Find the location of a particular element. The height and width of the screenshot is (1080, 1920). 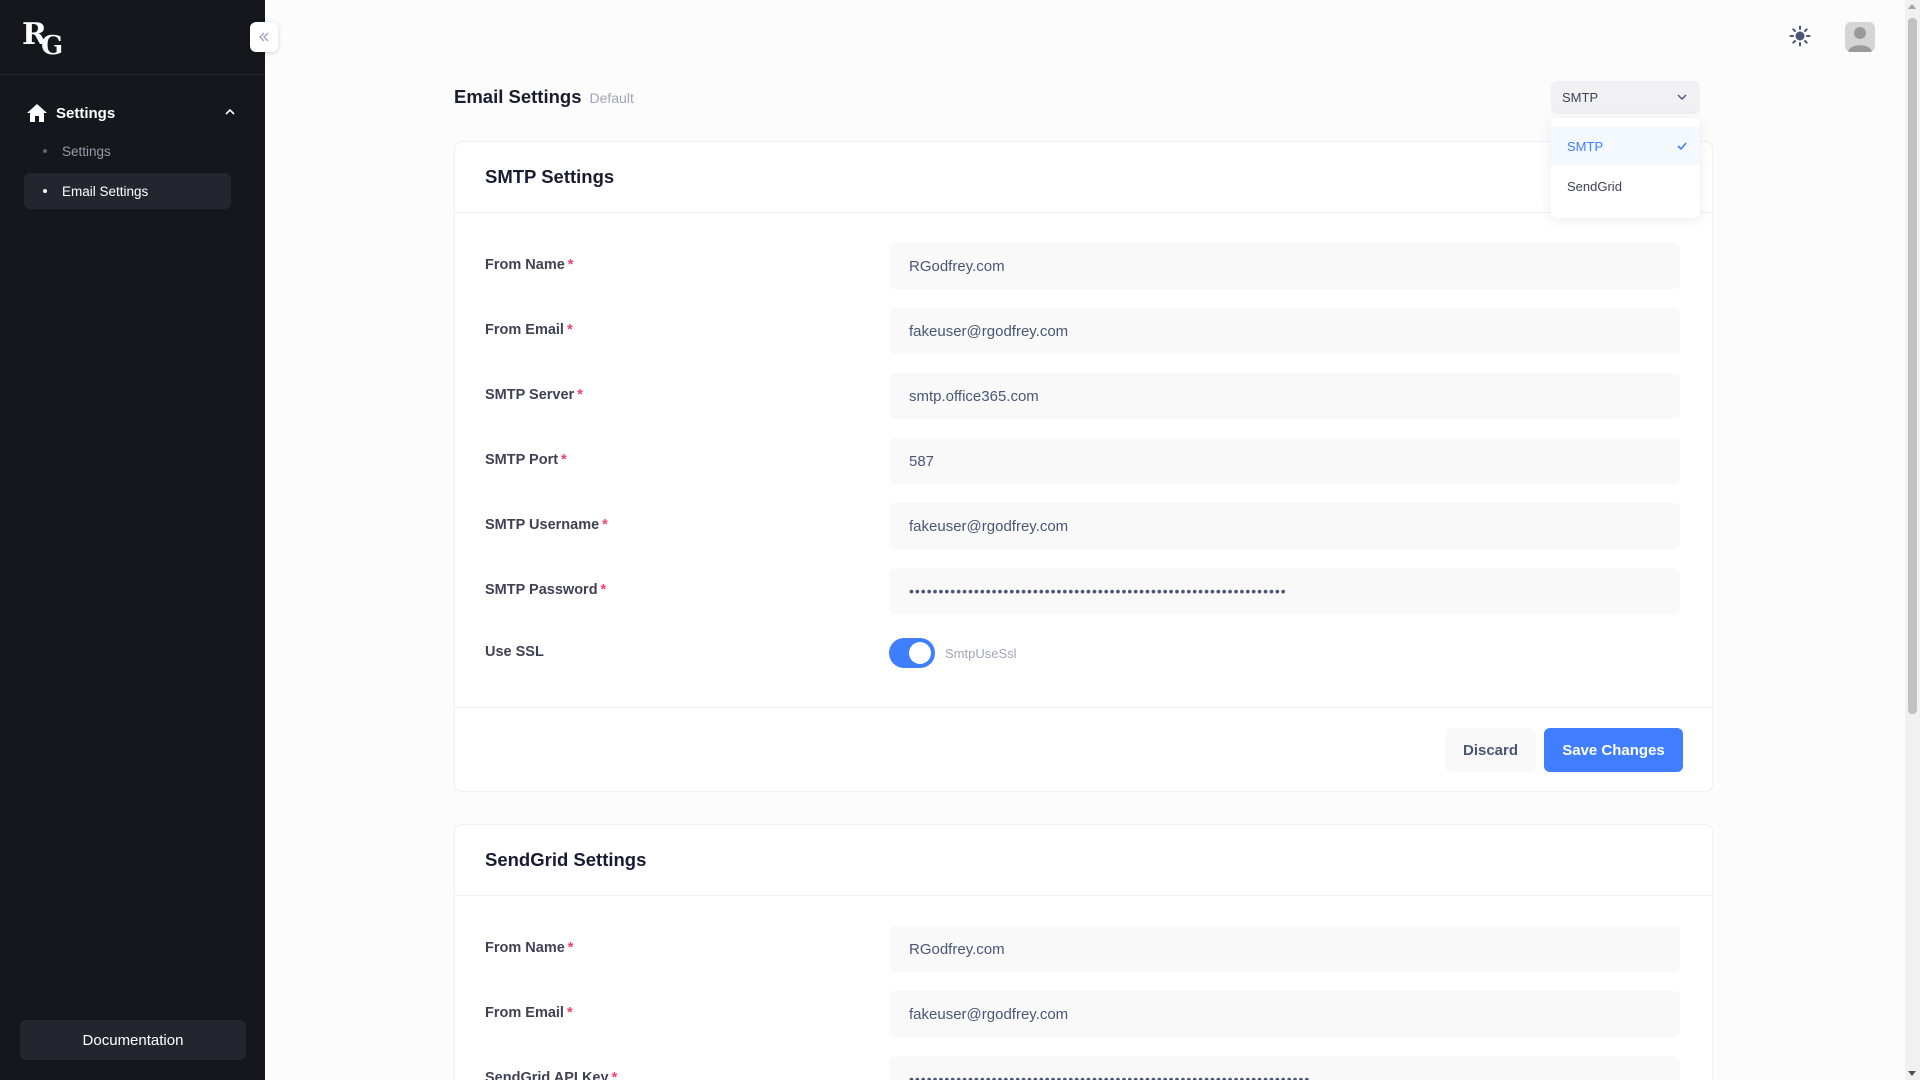

user-icon is located at coordinates (1860, 39).